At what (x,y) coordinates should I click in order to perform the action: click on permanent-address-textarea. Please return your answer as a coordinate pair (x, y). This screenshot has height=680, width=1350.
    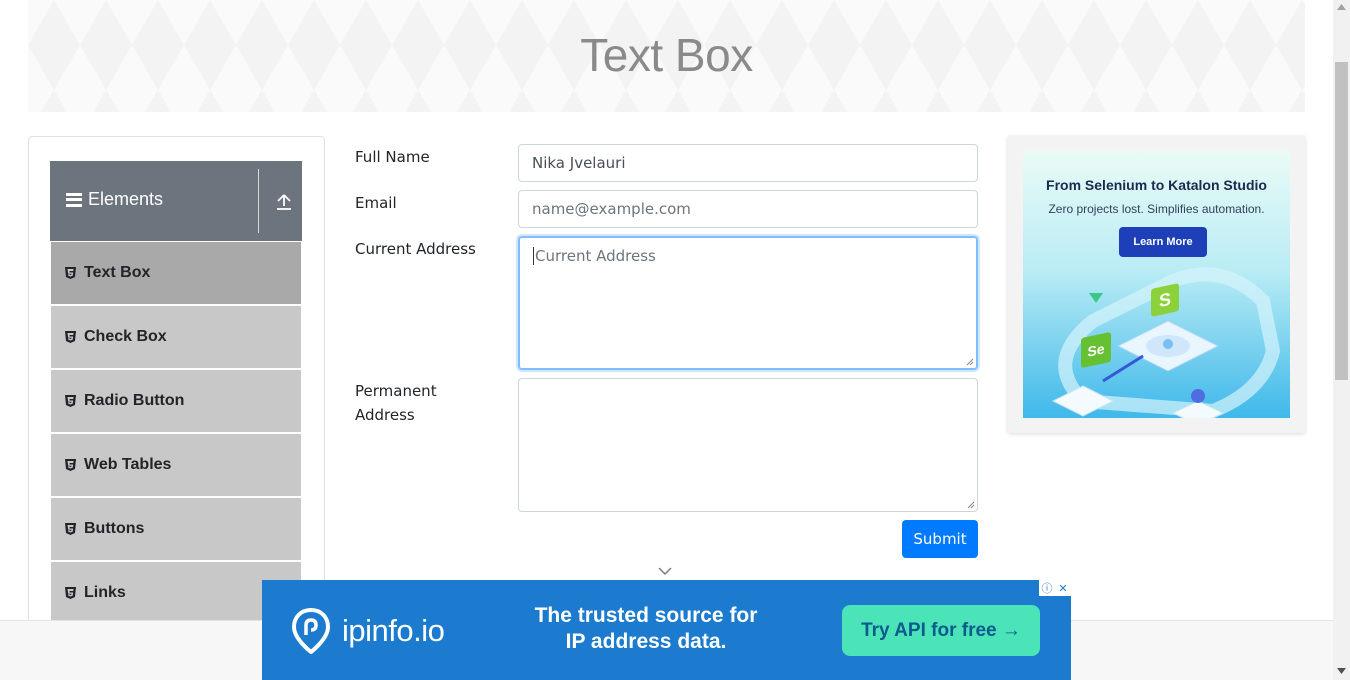
    Looking at the image, I should click on (748, 445).